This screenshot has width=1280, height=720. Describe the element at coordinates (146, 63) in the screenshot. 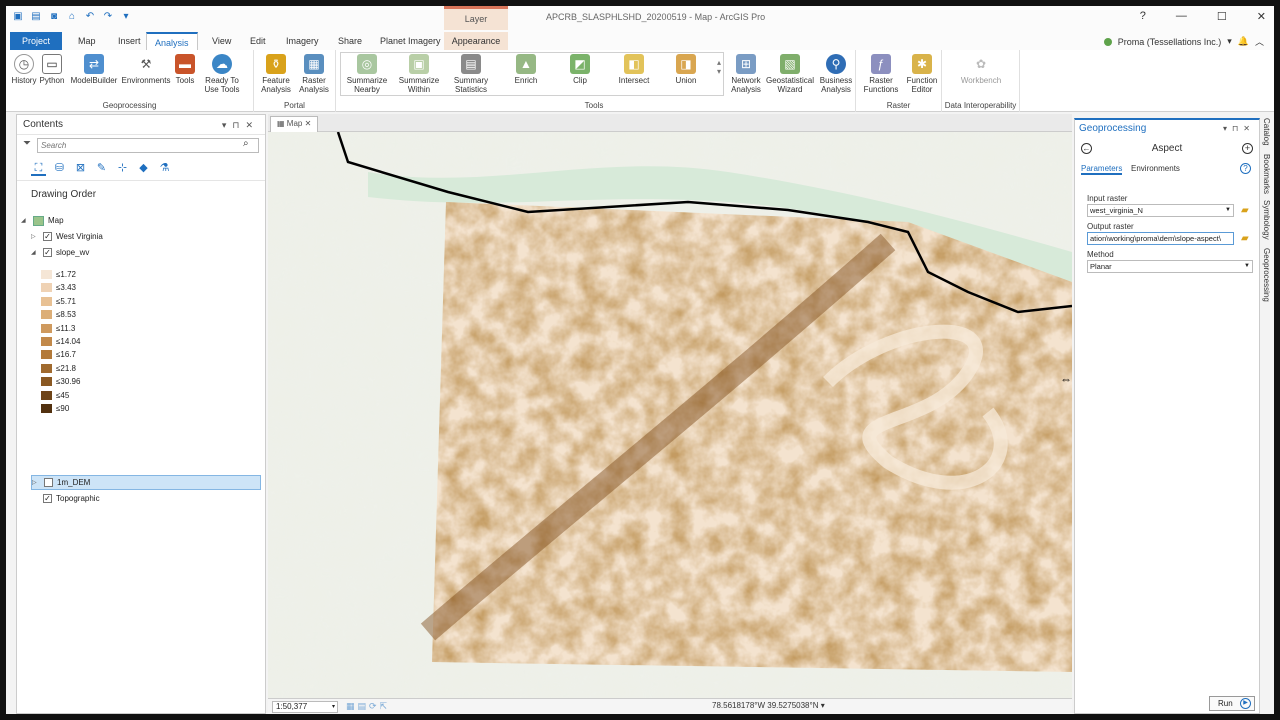

I see `environments-icon: ⚒` at that location.